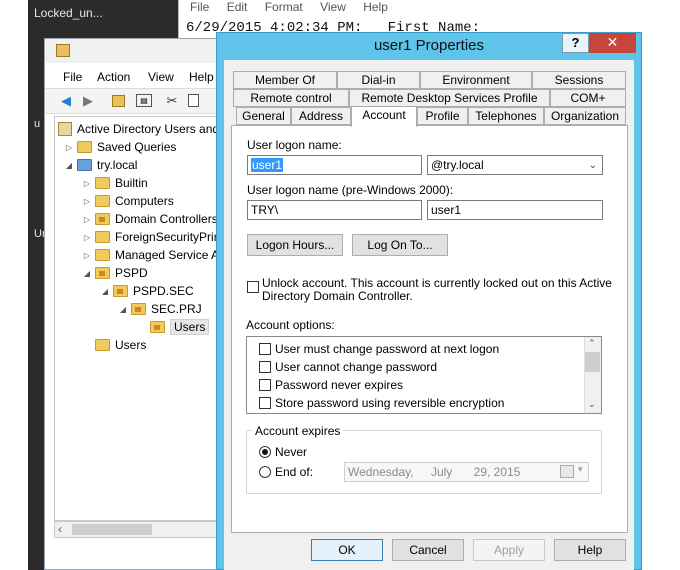 The width and height of the screenshot is (680, 570). Describe the element at coordinates (201, 77) in the screenshot. I see `aduc-menu-help: Help` at that location.